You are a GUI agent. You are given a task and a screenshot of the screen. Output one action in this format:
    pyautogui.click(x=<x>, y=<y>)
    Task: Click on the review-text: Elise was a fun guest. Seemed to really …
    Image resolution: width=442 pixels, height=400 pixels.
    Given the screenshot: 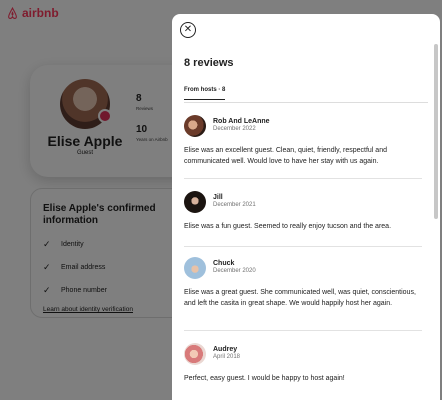 What is the action you would take?
    pyautogui.click(x=288, y=226)
    